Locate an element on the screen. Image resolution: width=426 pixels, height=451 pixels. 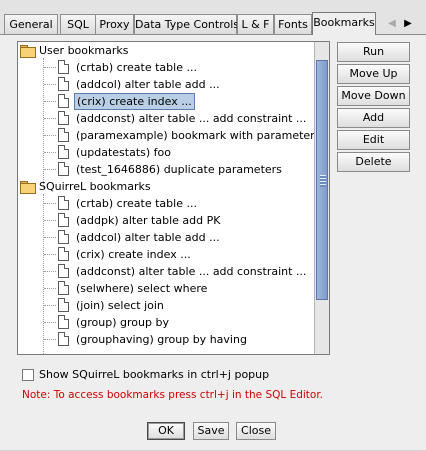
tree-item-label: (updatestats) foo is located at coordinates (123, 152).